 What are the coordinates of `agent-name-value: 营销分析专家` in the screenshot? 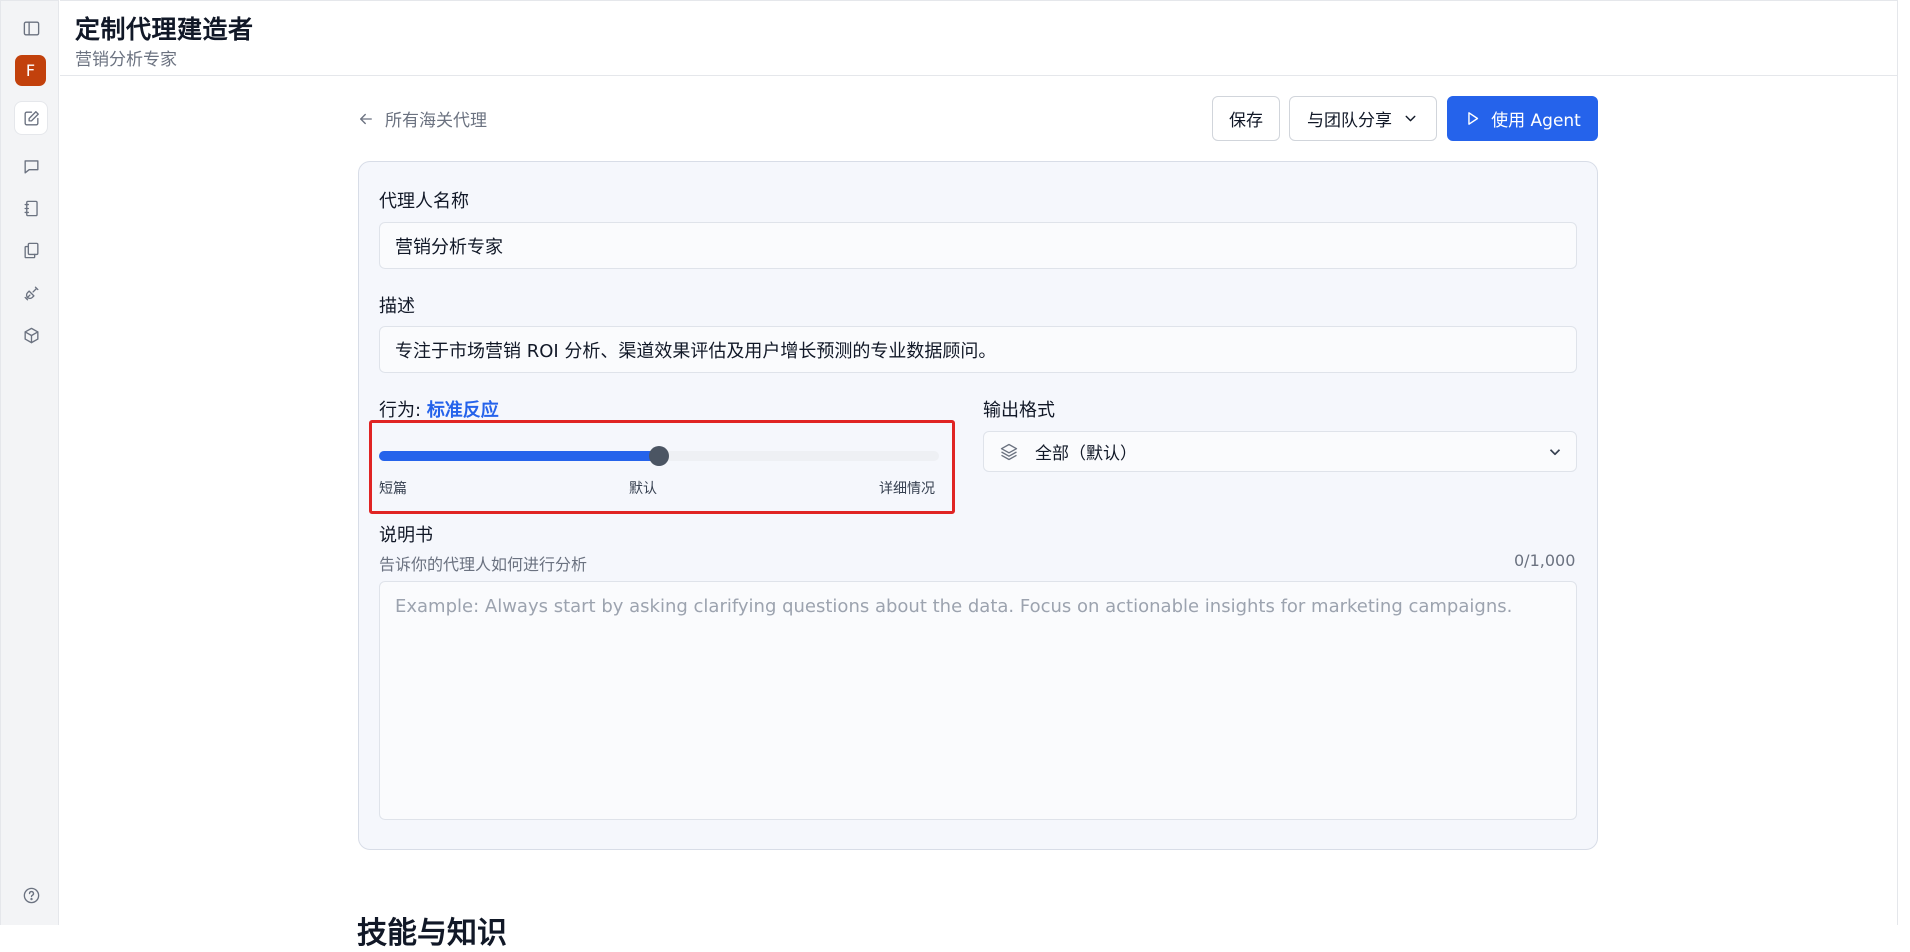 It's located at (449, 247).